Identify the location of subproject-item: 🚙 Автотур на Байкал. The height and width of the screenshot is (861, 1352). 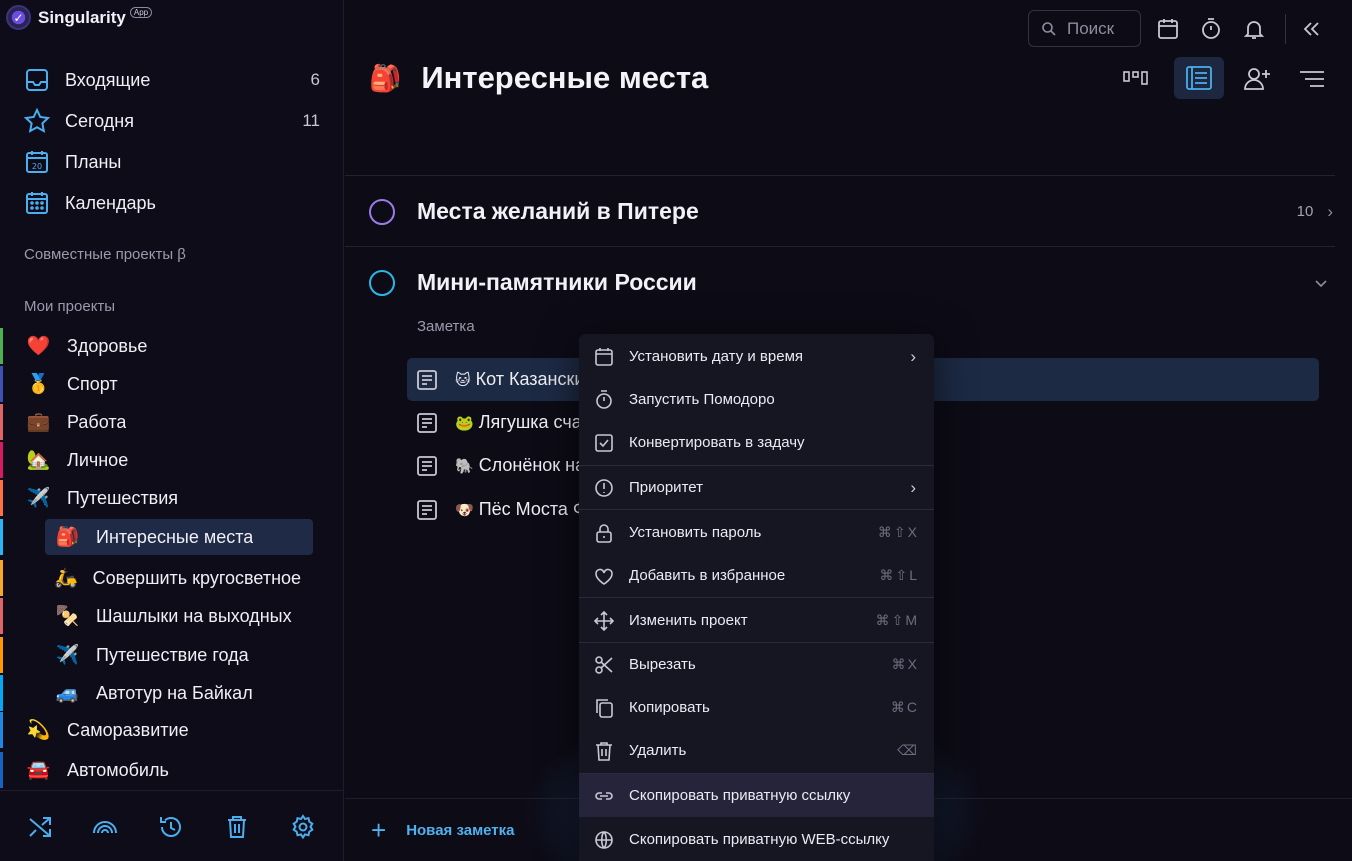
(152, 693).